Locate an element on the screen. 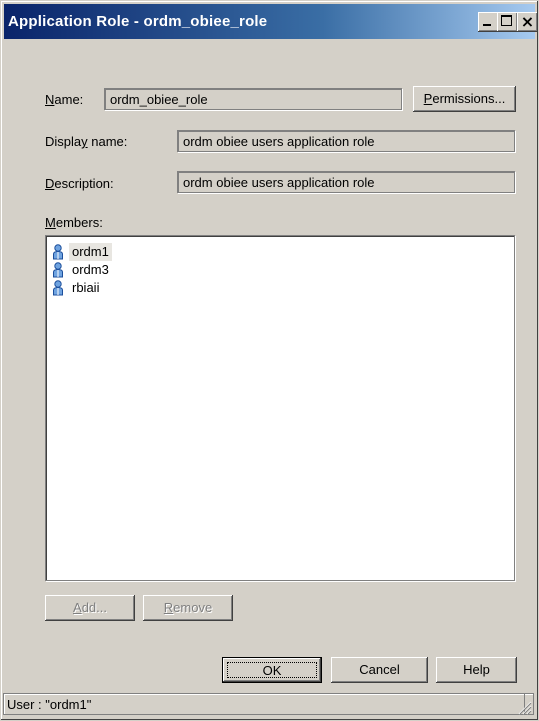  maximize-button is located at coordinates (507, 22).